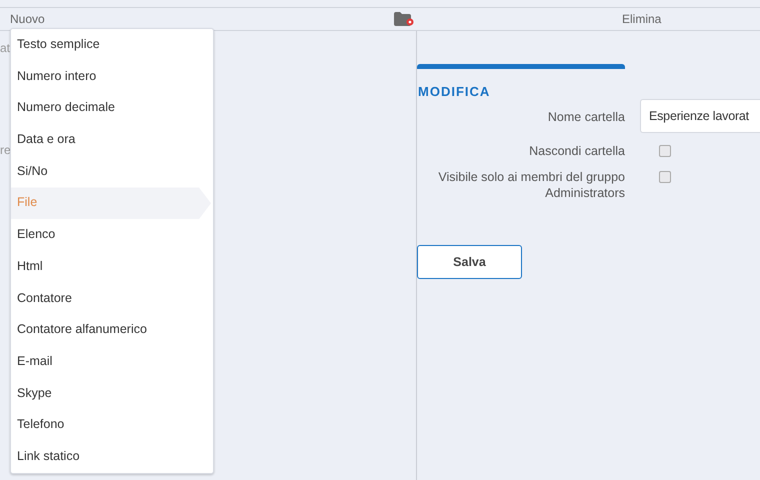 The height and width of the screenshot is (480, 760). I want to click on menu-item: Testo semplice, so click(112, 45).